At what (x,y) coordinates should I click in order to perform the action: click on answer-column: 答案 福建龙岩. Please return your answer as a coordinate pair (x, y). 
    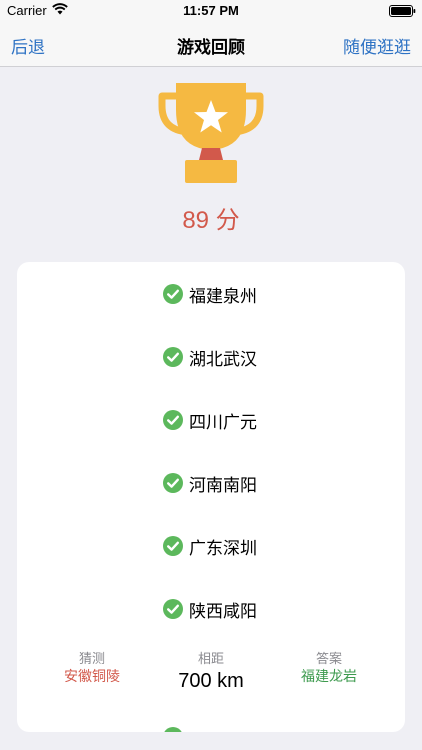
    Looking at the image, I should click on (329, 669).